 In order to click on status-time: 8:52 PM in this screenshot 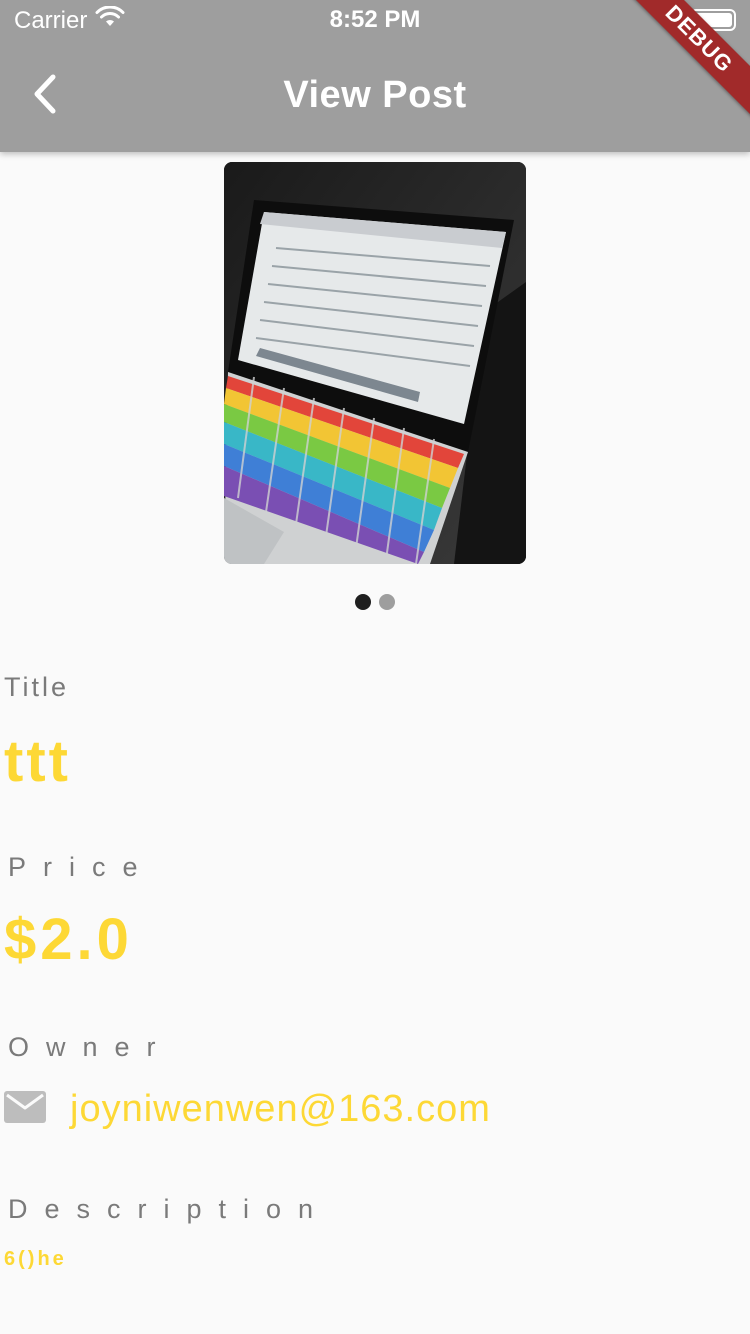, I will do `click(375, 19)`.